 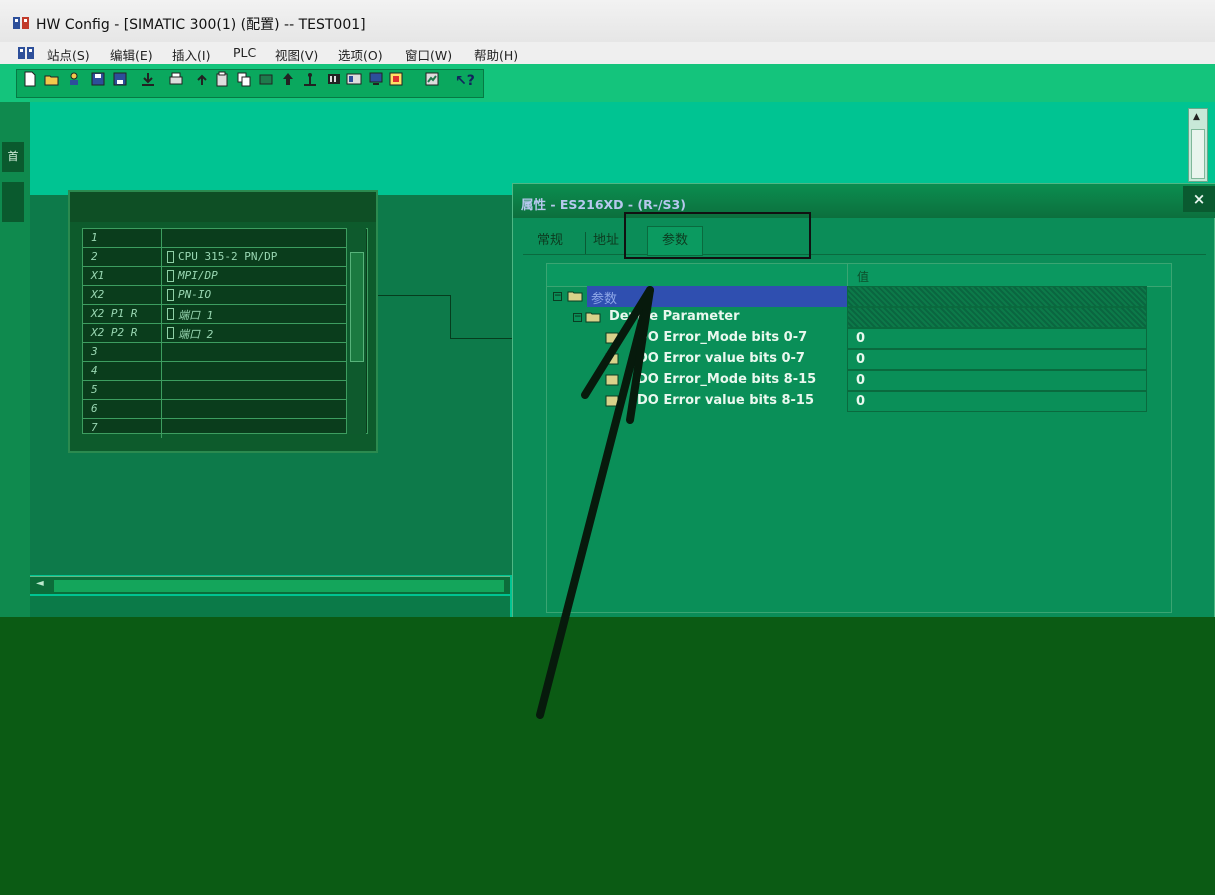 What do you see at coordinates (13, 157) in the screenshot?
I see `left-panel-tab: 首` at bounding box center [13, 157].